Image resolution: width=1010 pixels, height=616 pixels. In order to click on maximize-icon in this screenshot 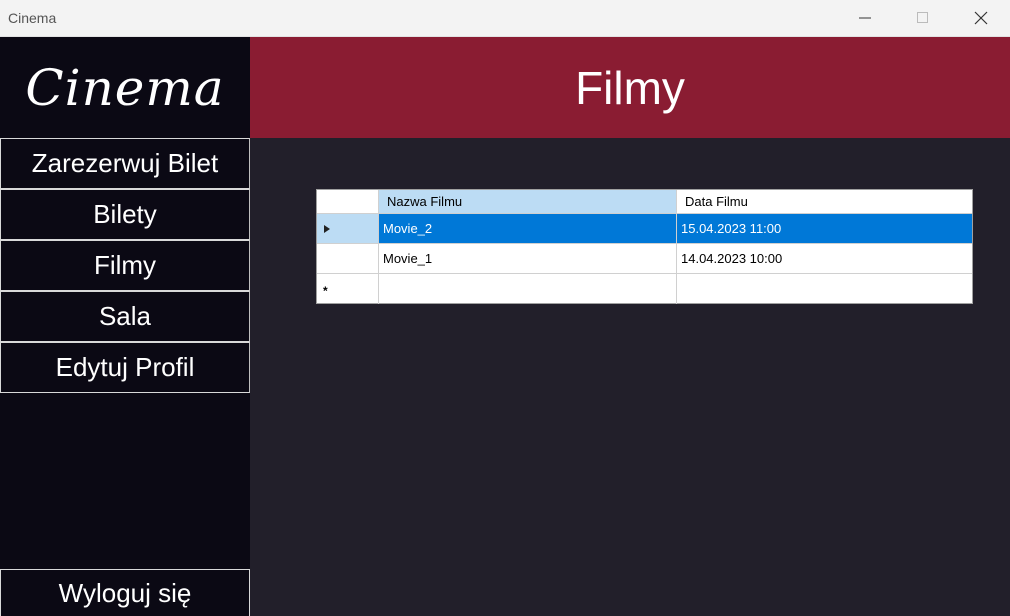, I will do `click(922, 17)`.